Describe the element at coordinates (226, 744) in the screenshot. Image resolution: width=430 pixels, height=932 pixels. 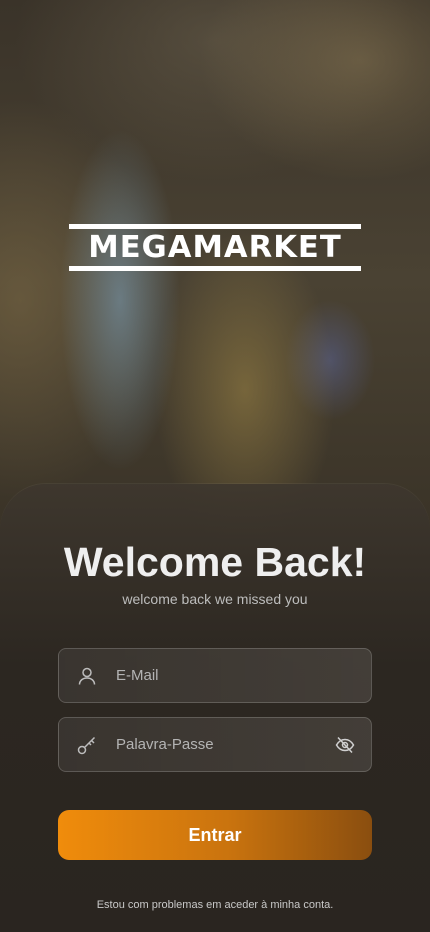
I see `password-input` at that location.